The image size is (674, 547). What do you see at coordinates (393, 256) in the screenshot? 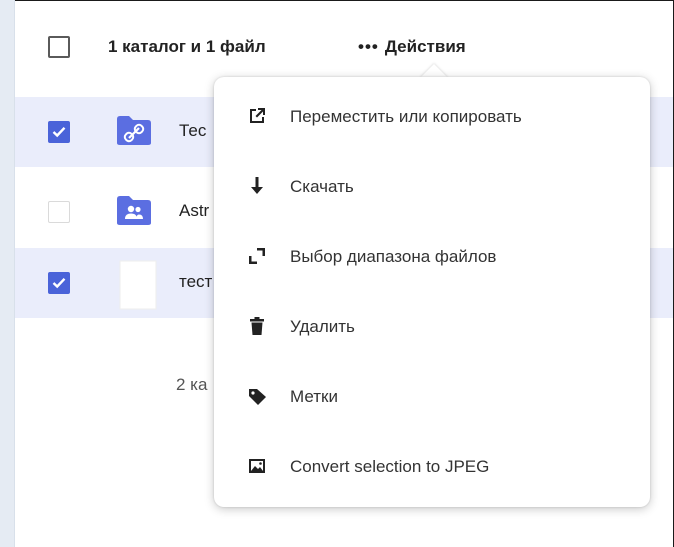
I see `menu-item-label: Выбор диапазона файлов` at bounding box center [393, 256].